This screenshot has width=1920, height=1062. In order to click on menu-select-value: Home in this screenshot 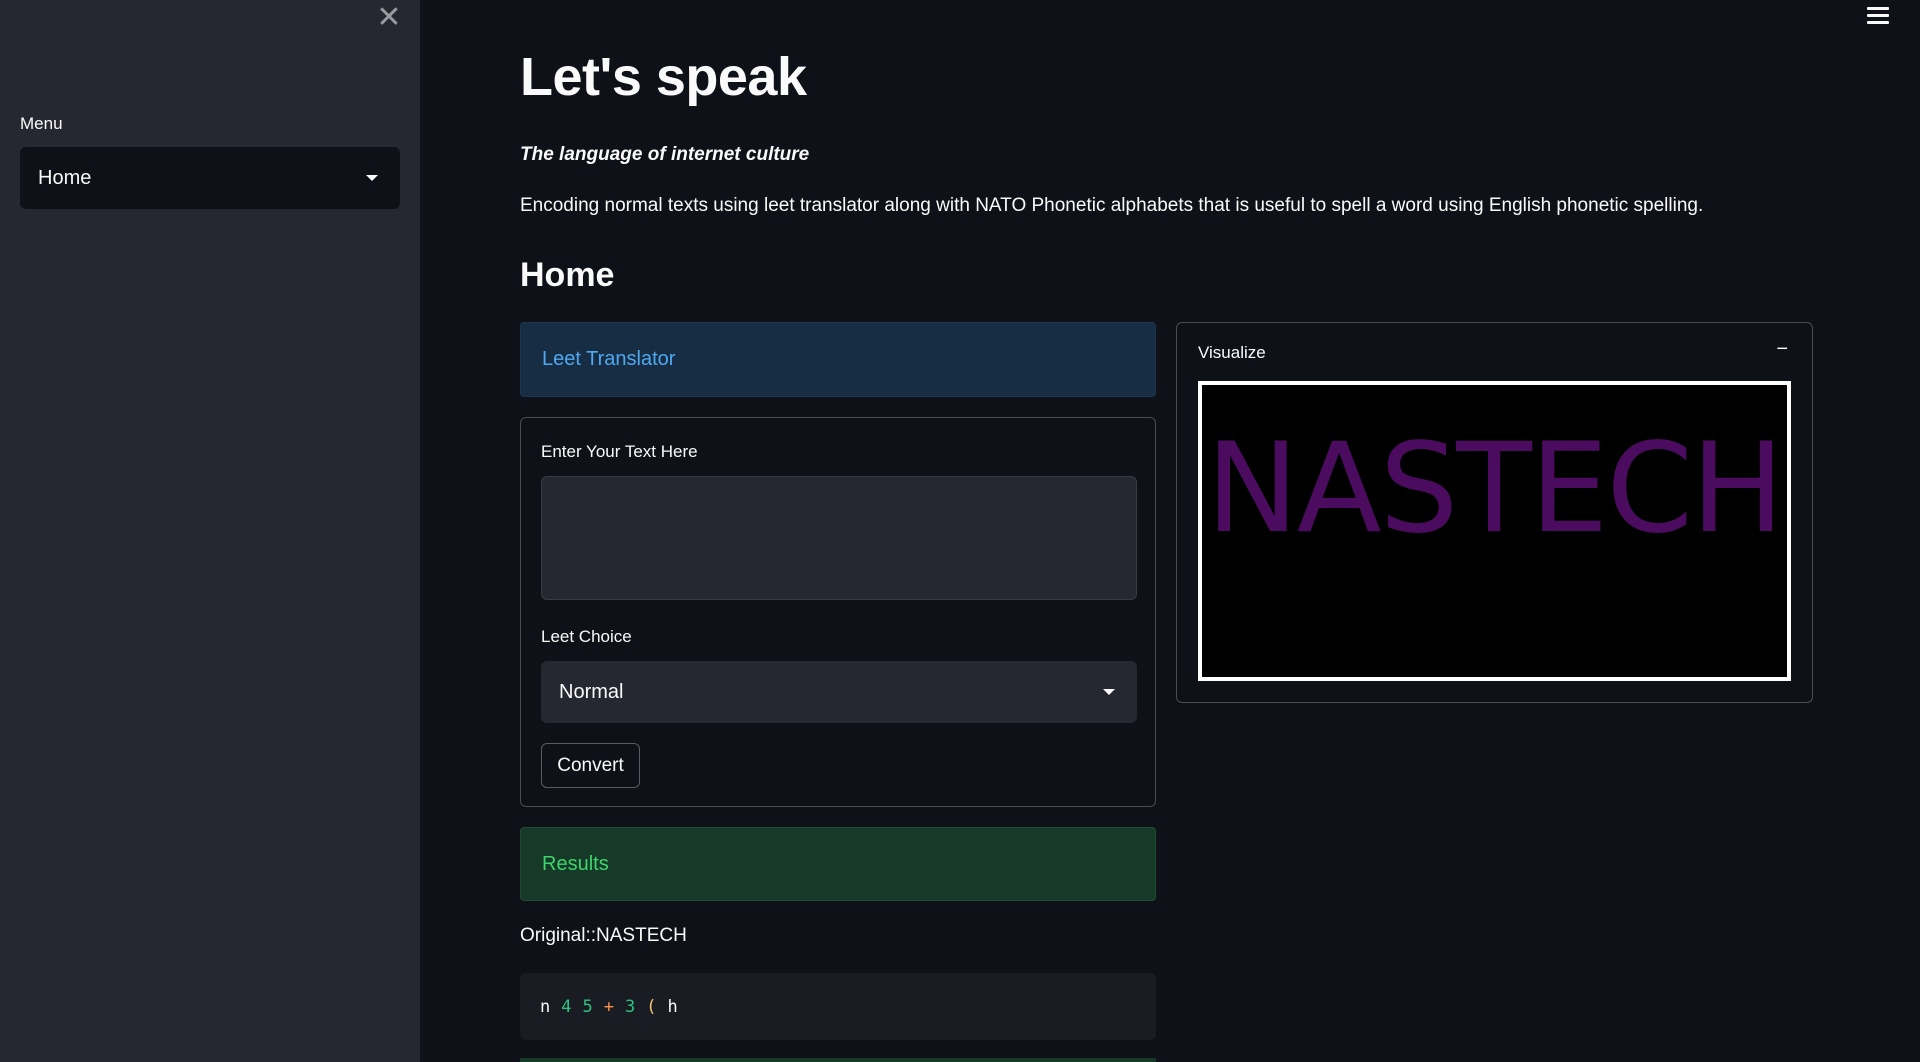, I will do `click(65, 177)`.